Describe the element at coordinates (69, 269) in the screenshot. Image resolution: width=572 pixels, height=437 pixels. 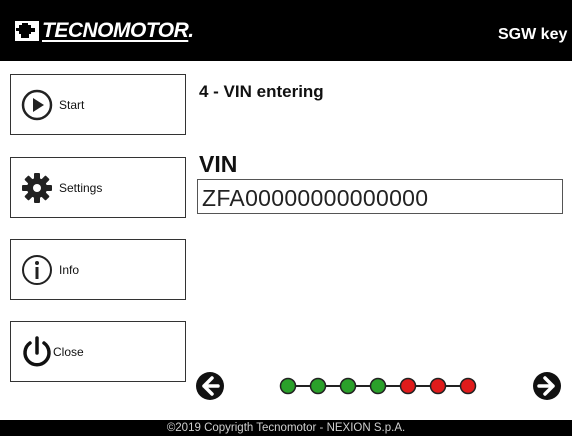
I see `info-label: Info` at that location.